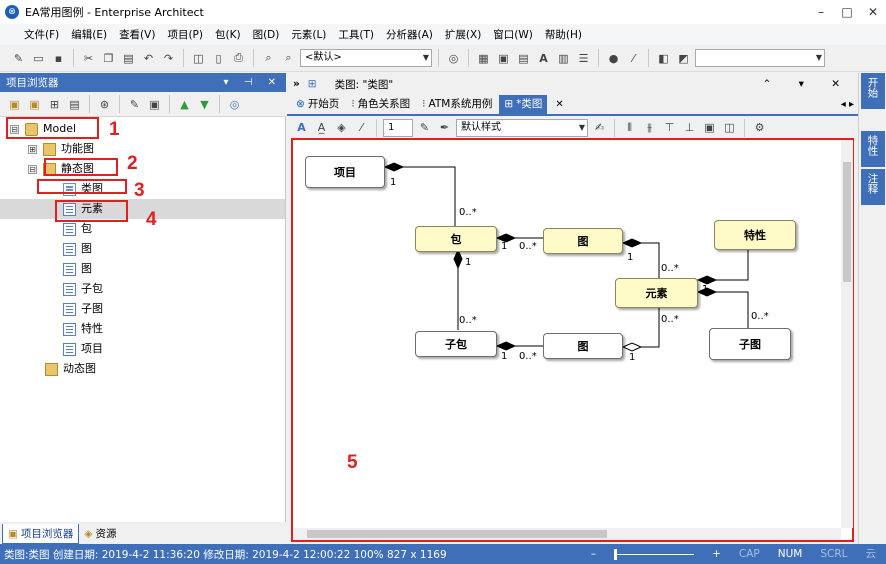  What do you see at coordinates (750, 344) in the screenshot?
I see `class-subdiagram: 子图` at bounding box center [750, 344].